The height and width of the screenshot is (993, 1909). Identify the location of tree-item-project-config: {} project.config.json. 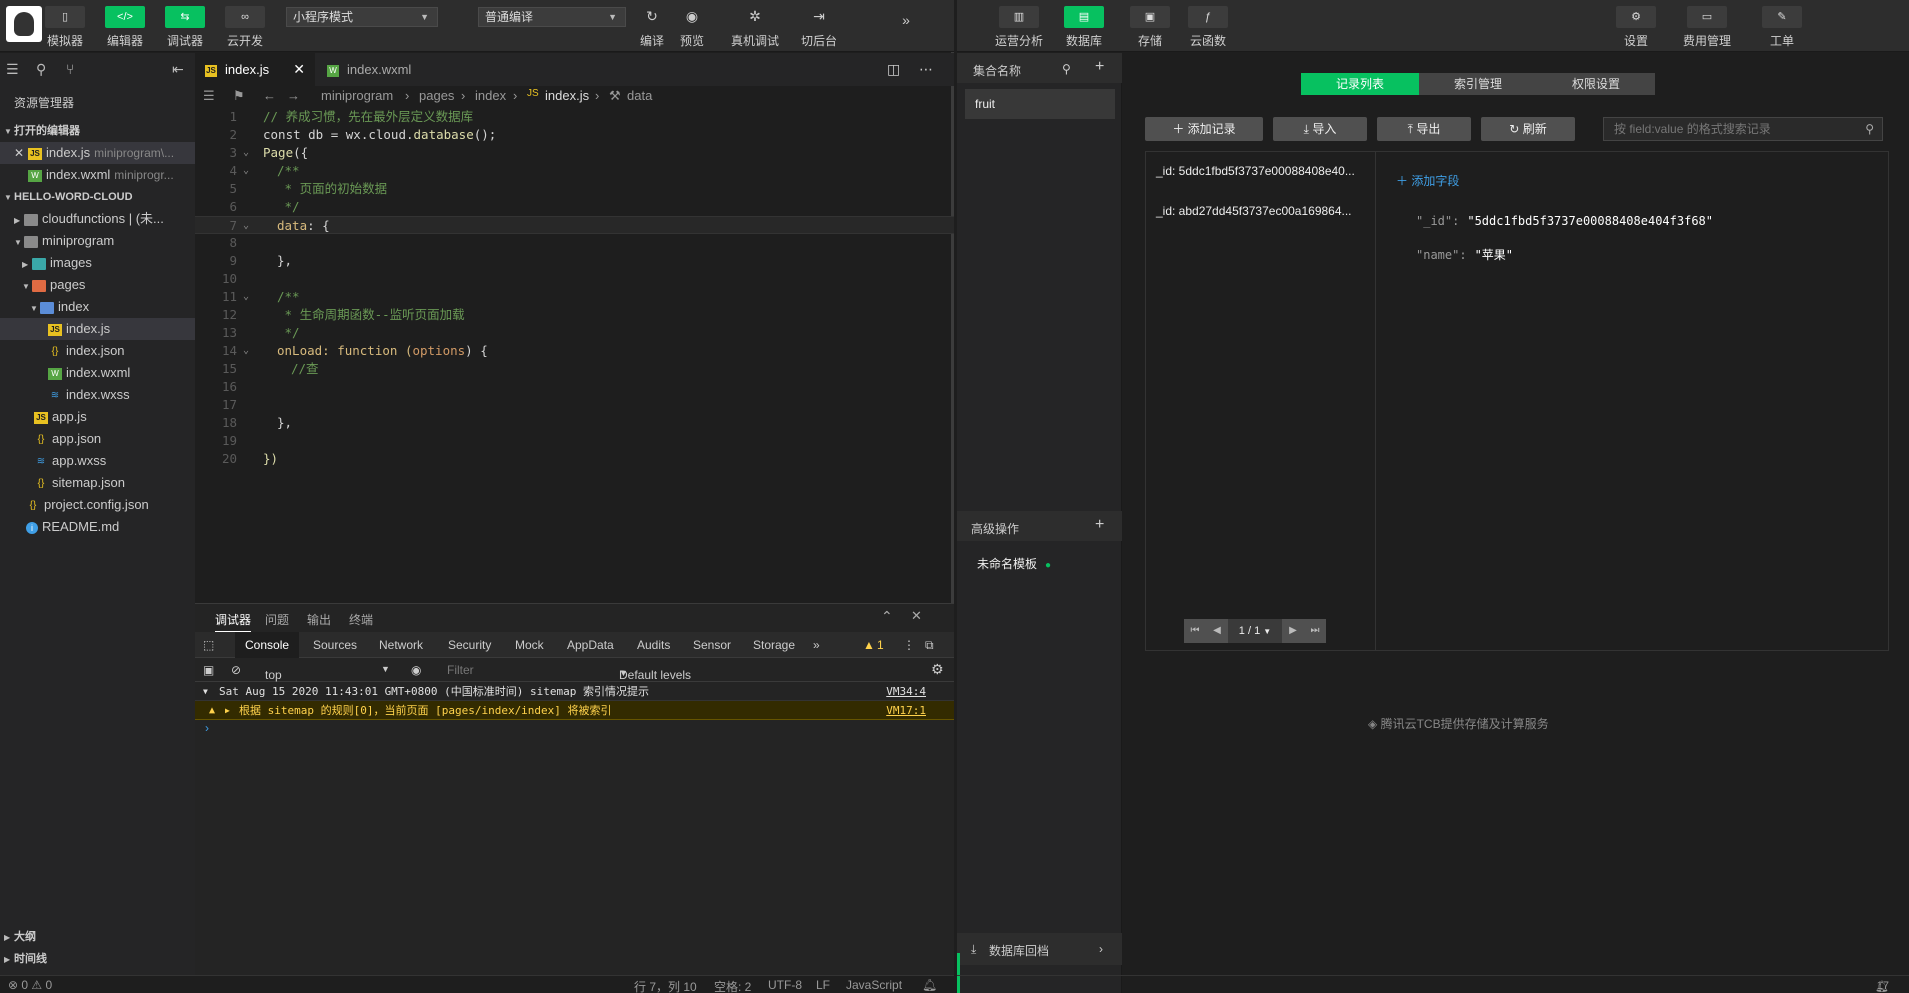
(97, 505).